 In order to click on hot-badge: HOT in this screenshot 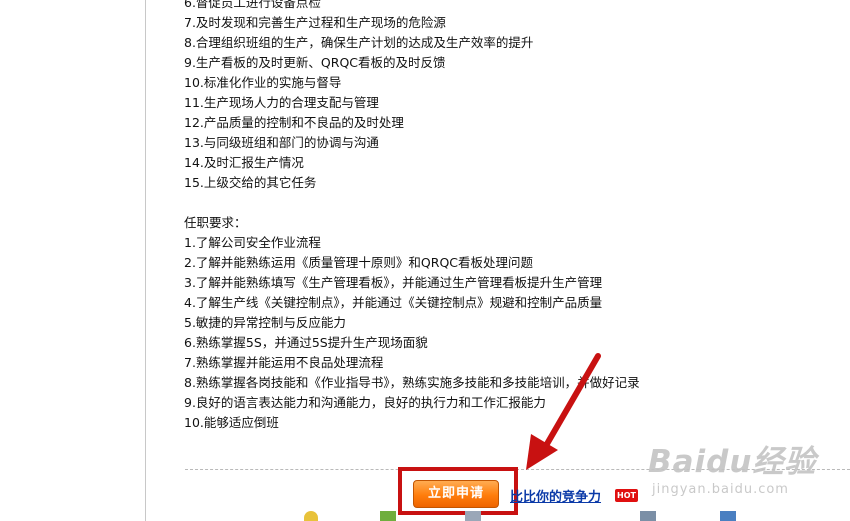, I will do `click(626, 495)`.